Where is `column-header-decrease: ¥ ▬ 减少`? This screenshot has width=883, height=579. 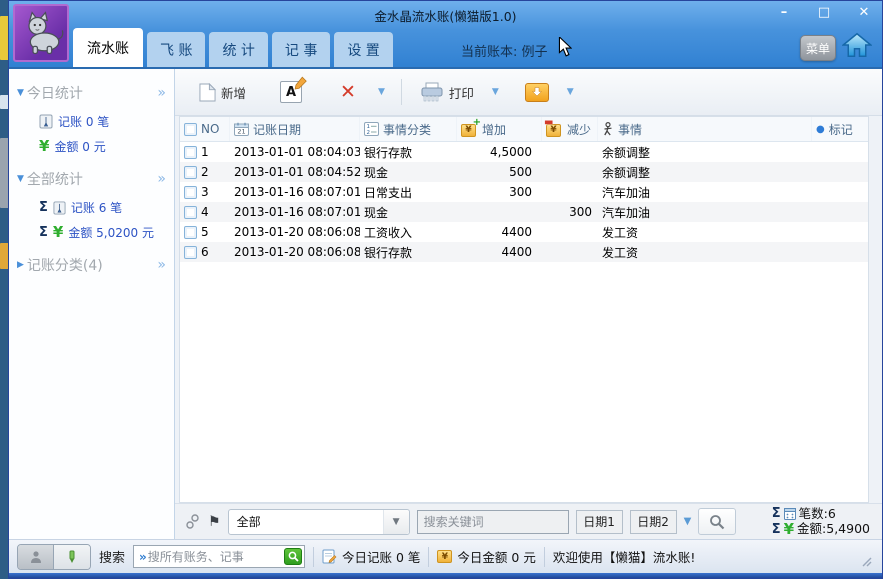
column-header-decrease: ¥ ▬ 减少 is located at coordinates (570, 129).